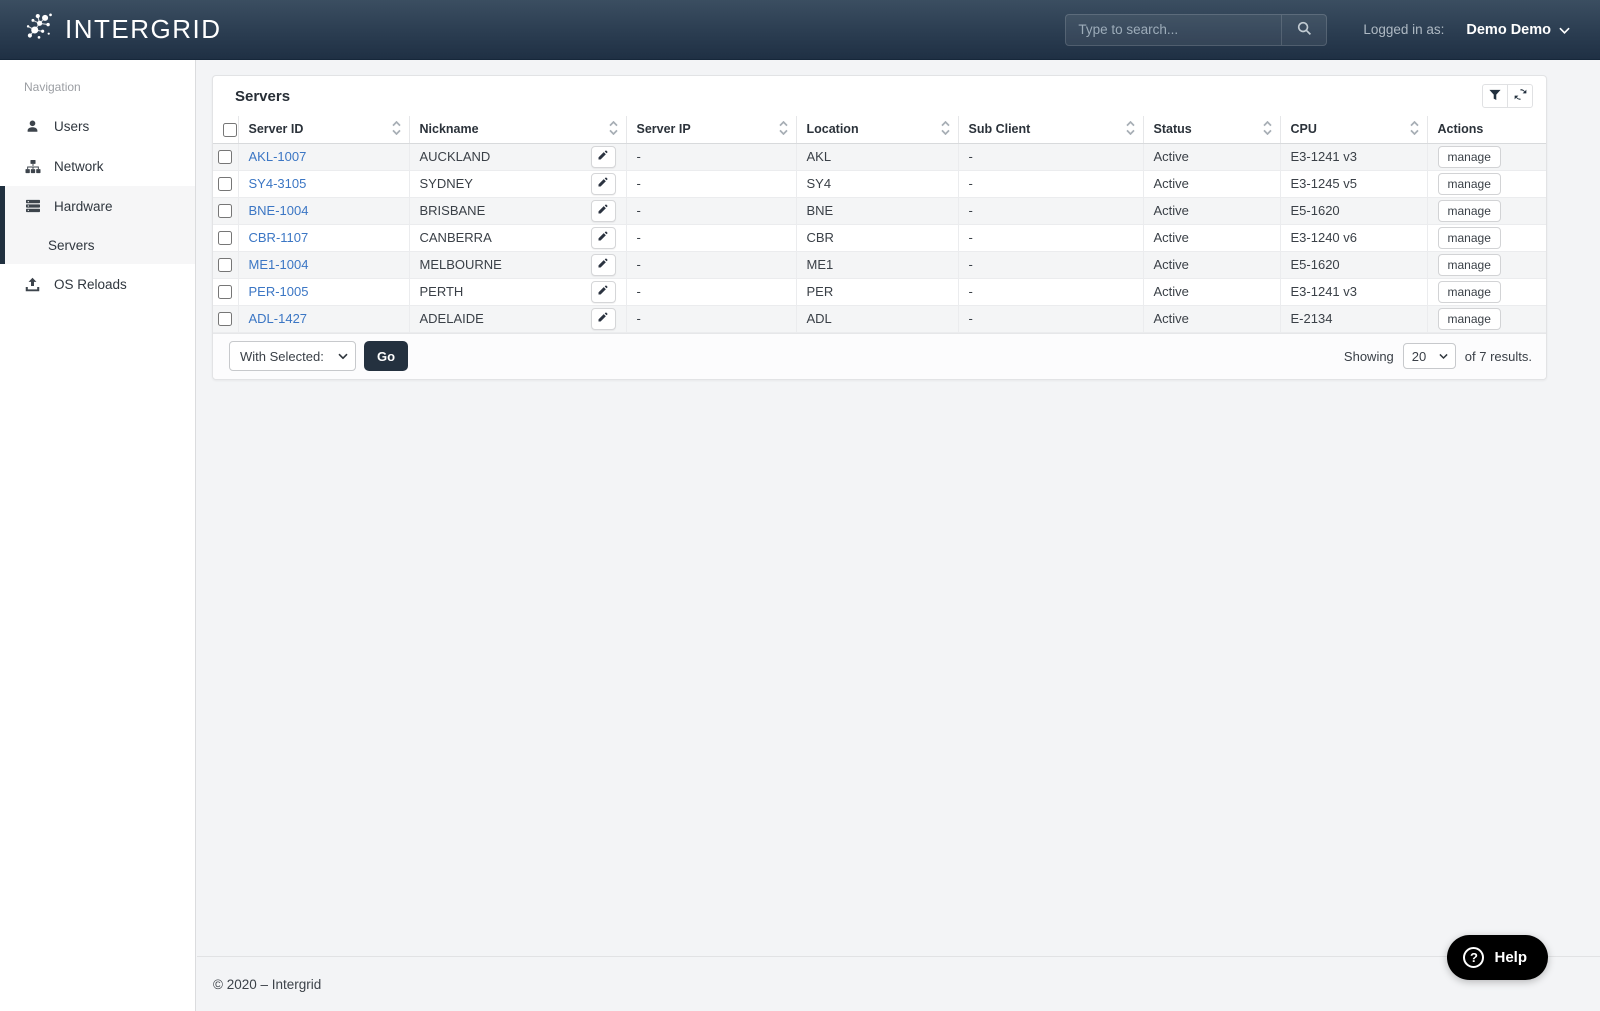 Image resolution: width=1600 pixels, height=1011 pixels. I want to click on search-input, so click(1174, 29).